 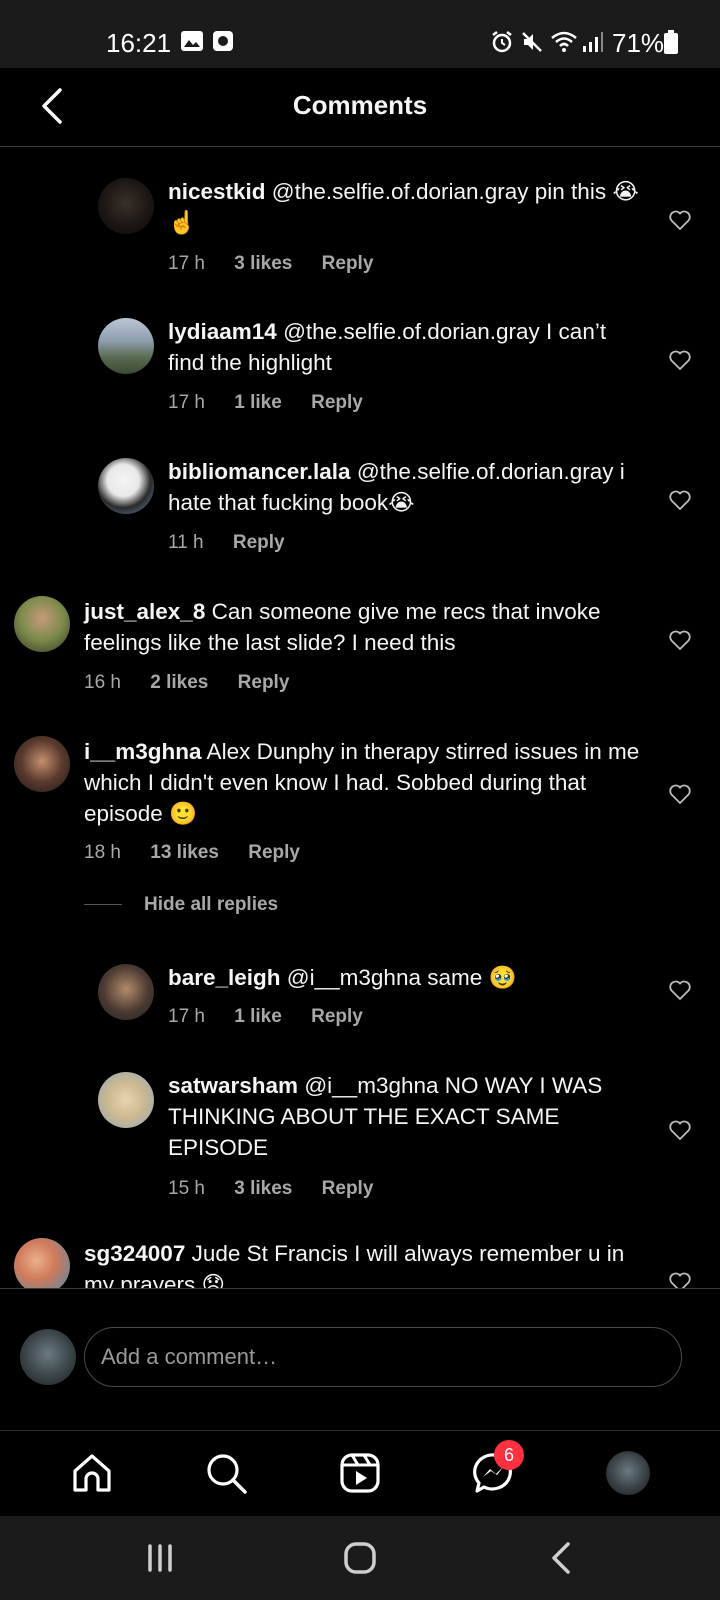 What do you see at coordinates (192, 41) in the screenshot?
I see `gallery-icon` at bounding box center [192, 41].